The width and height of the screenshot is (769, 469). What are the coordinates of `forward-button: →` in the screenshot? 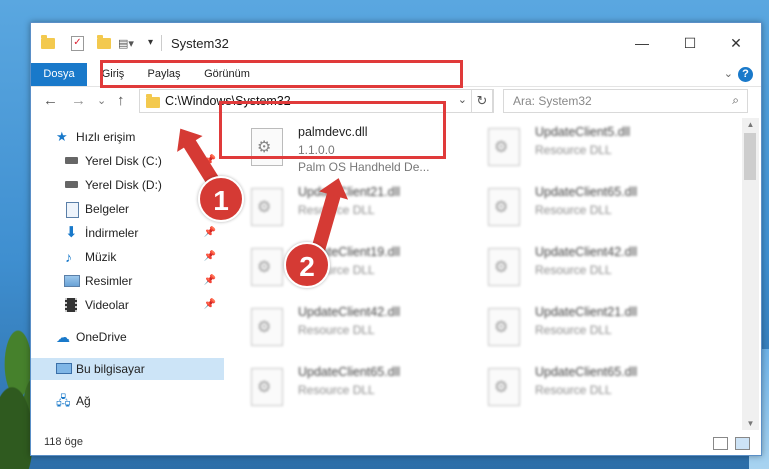 It's located at (78, 100).